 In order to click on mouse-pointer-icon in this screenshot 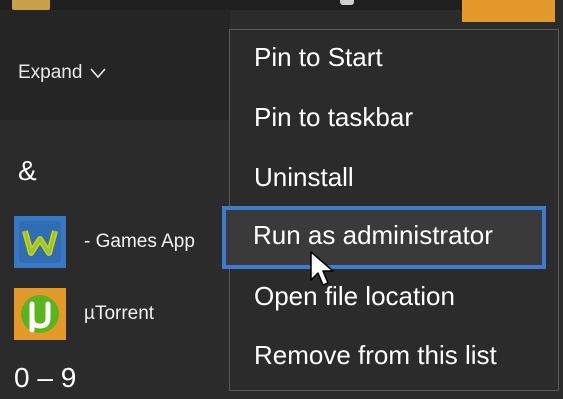, I will do `click(322, 268)`.